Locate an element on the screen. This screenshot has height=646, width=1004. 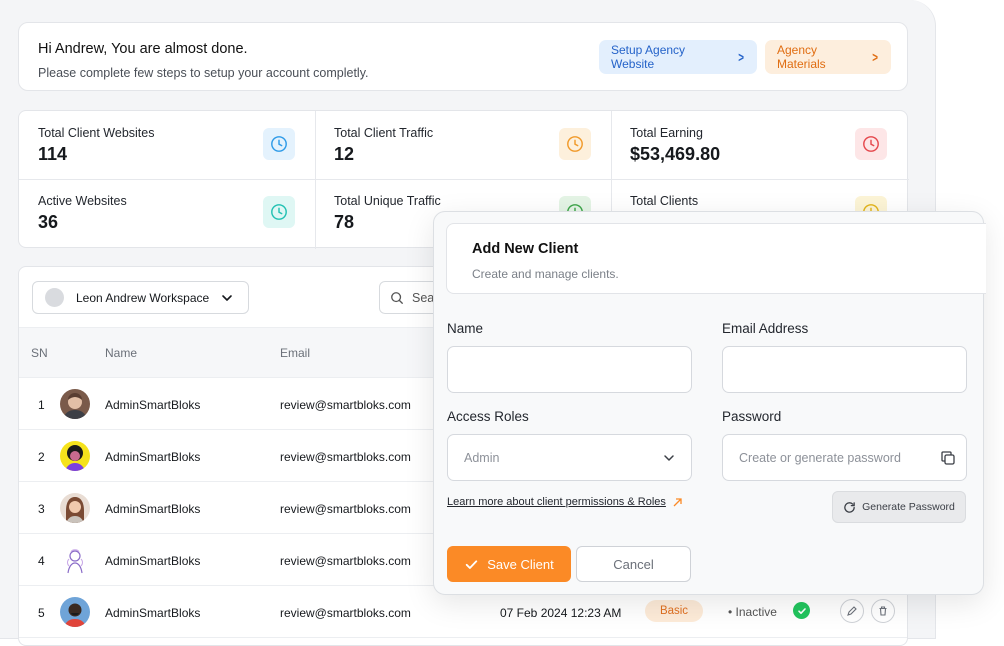
workspace-label: Leon Andrew Workspace is located at coordinates (143, 297).